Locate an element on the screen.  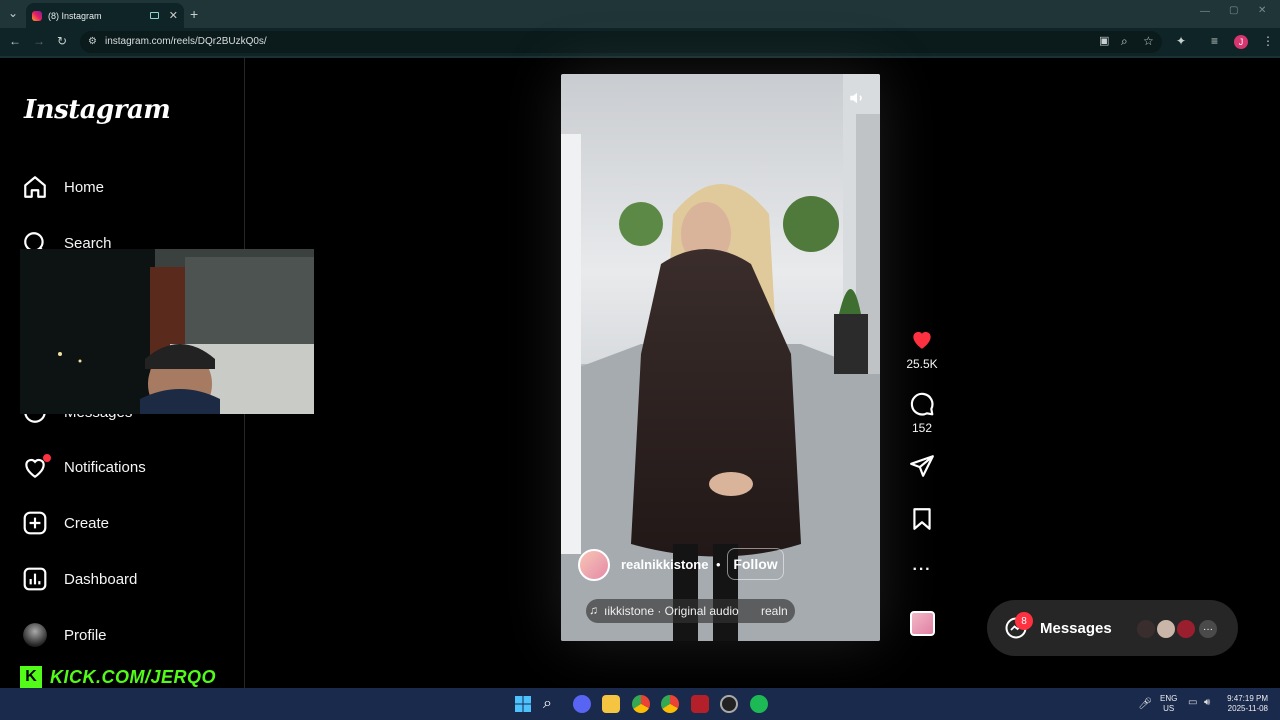
sidebar-item-label: Profile is located at coordinates (85, 635).